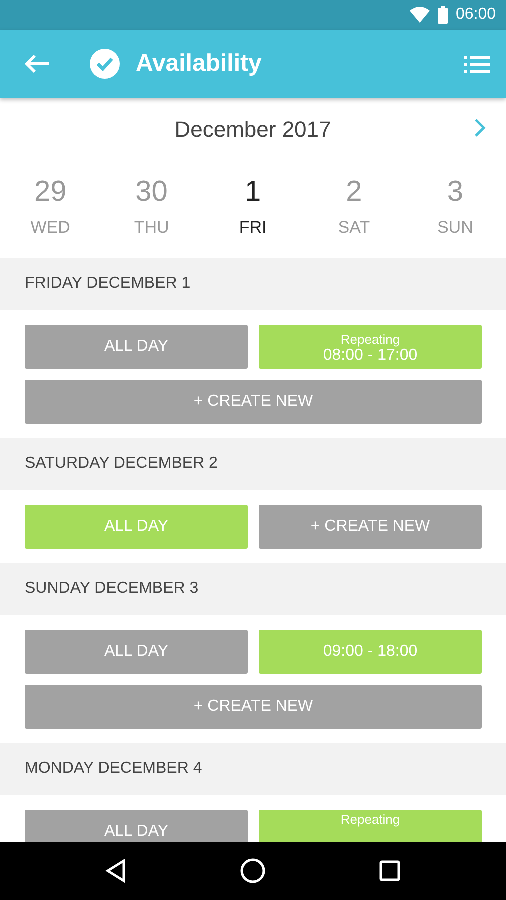 The width and height of the screenshot is (506, 900). I want to click on day-tab: 29 WED, so click(51, 209).